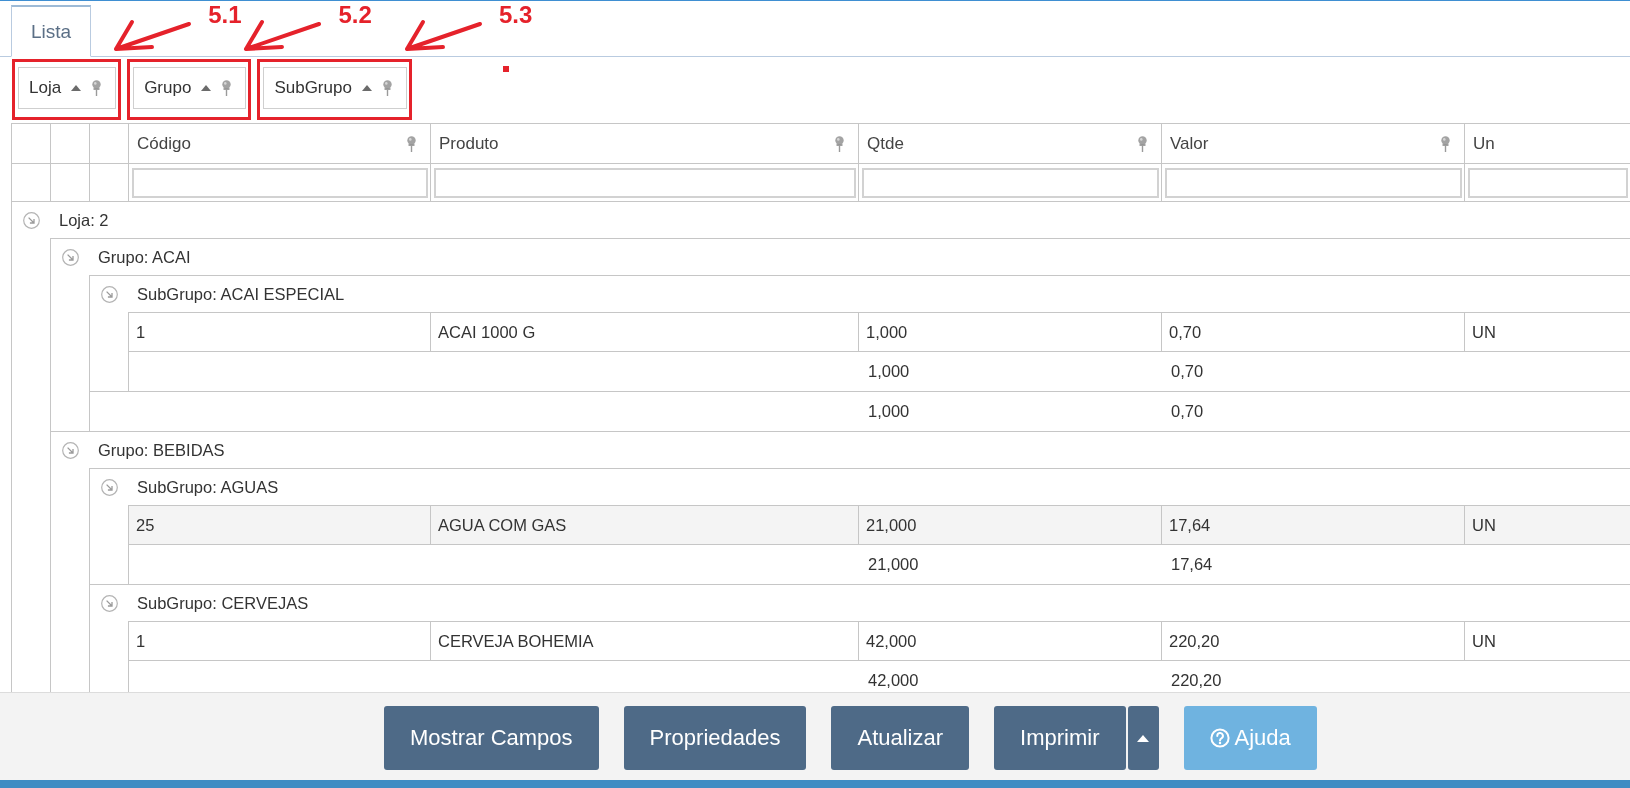 The height and width of the screenshot is (788, 1630). Describe the element at coordinates (1009, 525) in the screenshot. I see `table-cell: 21,000` at that location.